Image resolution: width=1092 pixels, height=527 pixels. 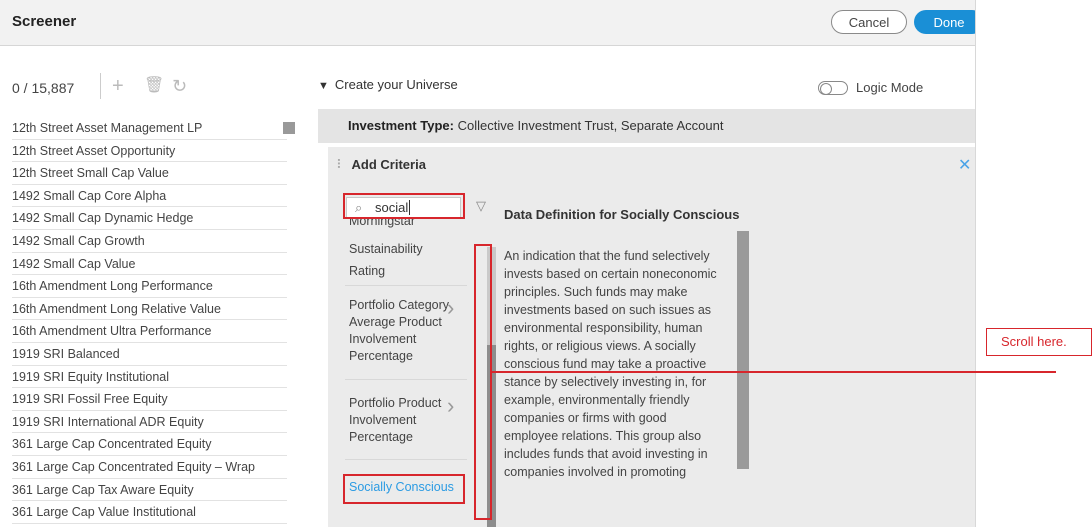 What do you see at coordinates (607, 256) in the screenshot?
I see `definition-line: An indication that the fund selectively` at bounding box center [607, 256].